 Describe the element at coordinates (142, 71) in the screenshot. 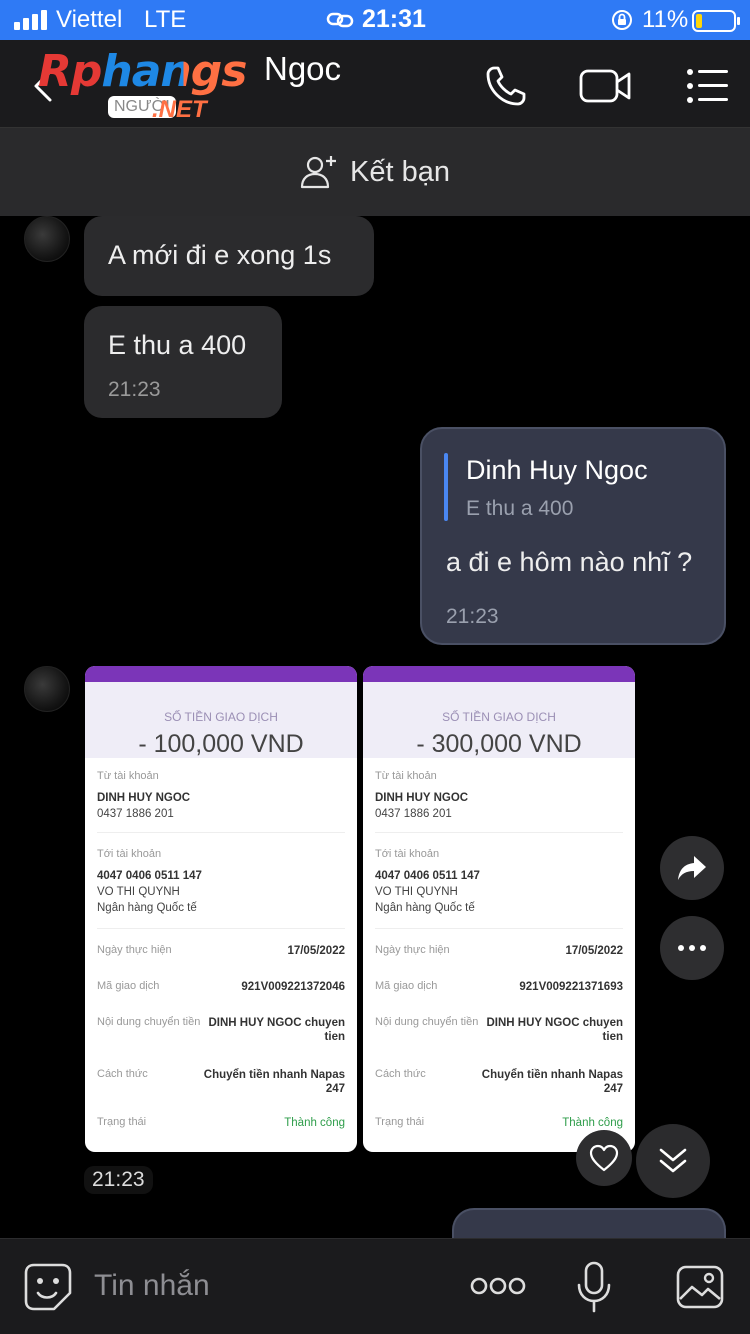

I see `watermark-logo: Rphangs` at that location.